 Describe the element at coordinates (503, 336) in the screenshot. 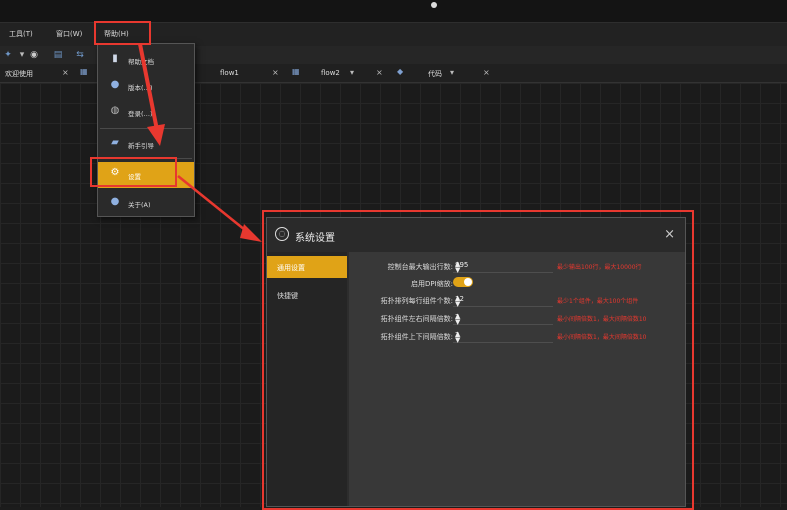

I see `topo-vertical-input: 2 ▲ ▼` at that location.